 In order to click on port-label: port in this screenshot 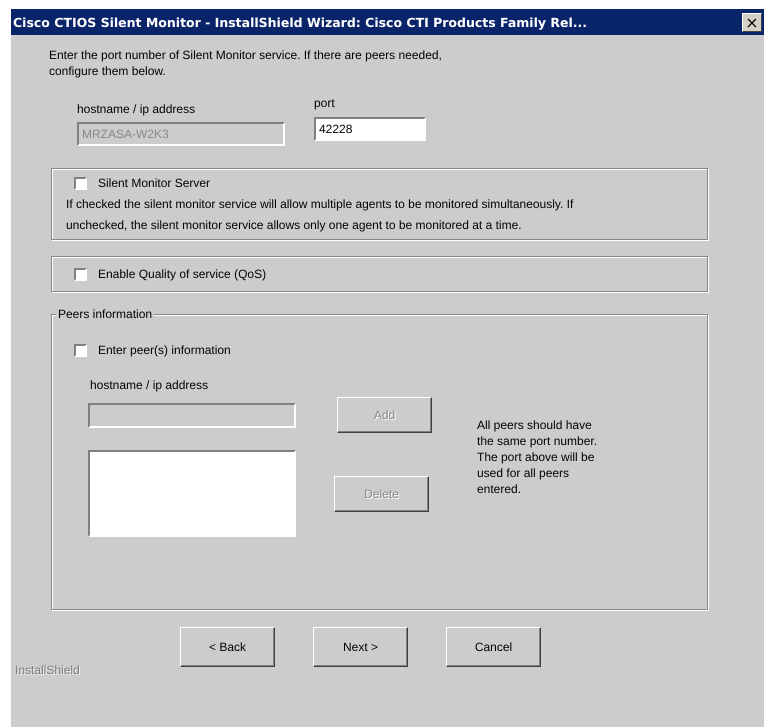, I will do `click(325, 103)`.